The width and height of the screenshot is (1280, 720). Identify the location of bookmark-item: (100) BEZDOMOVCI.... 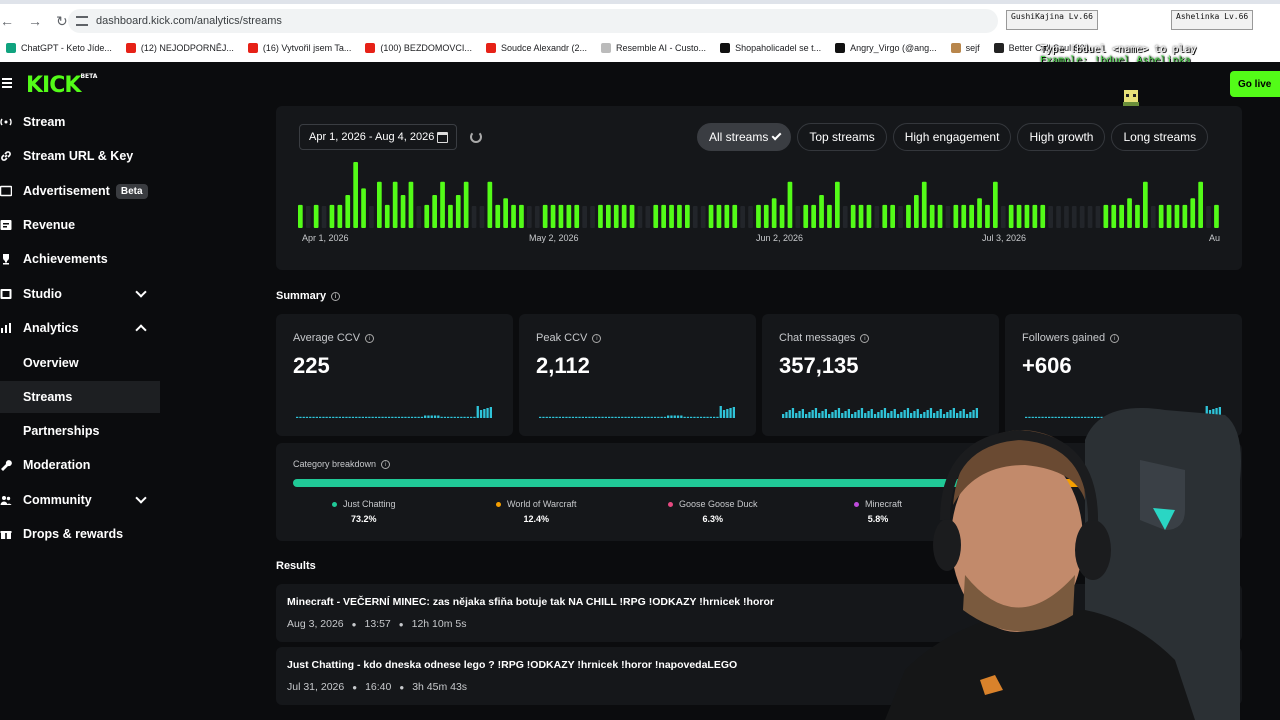
(418, 48).